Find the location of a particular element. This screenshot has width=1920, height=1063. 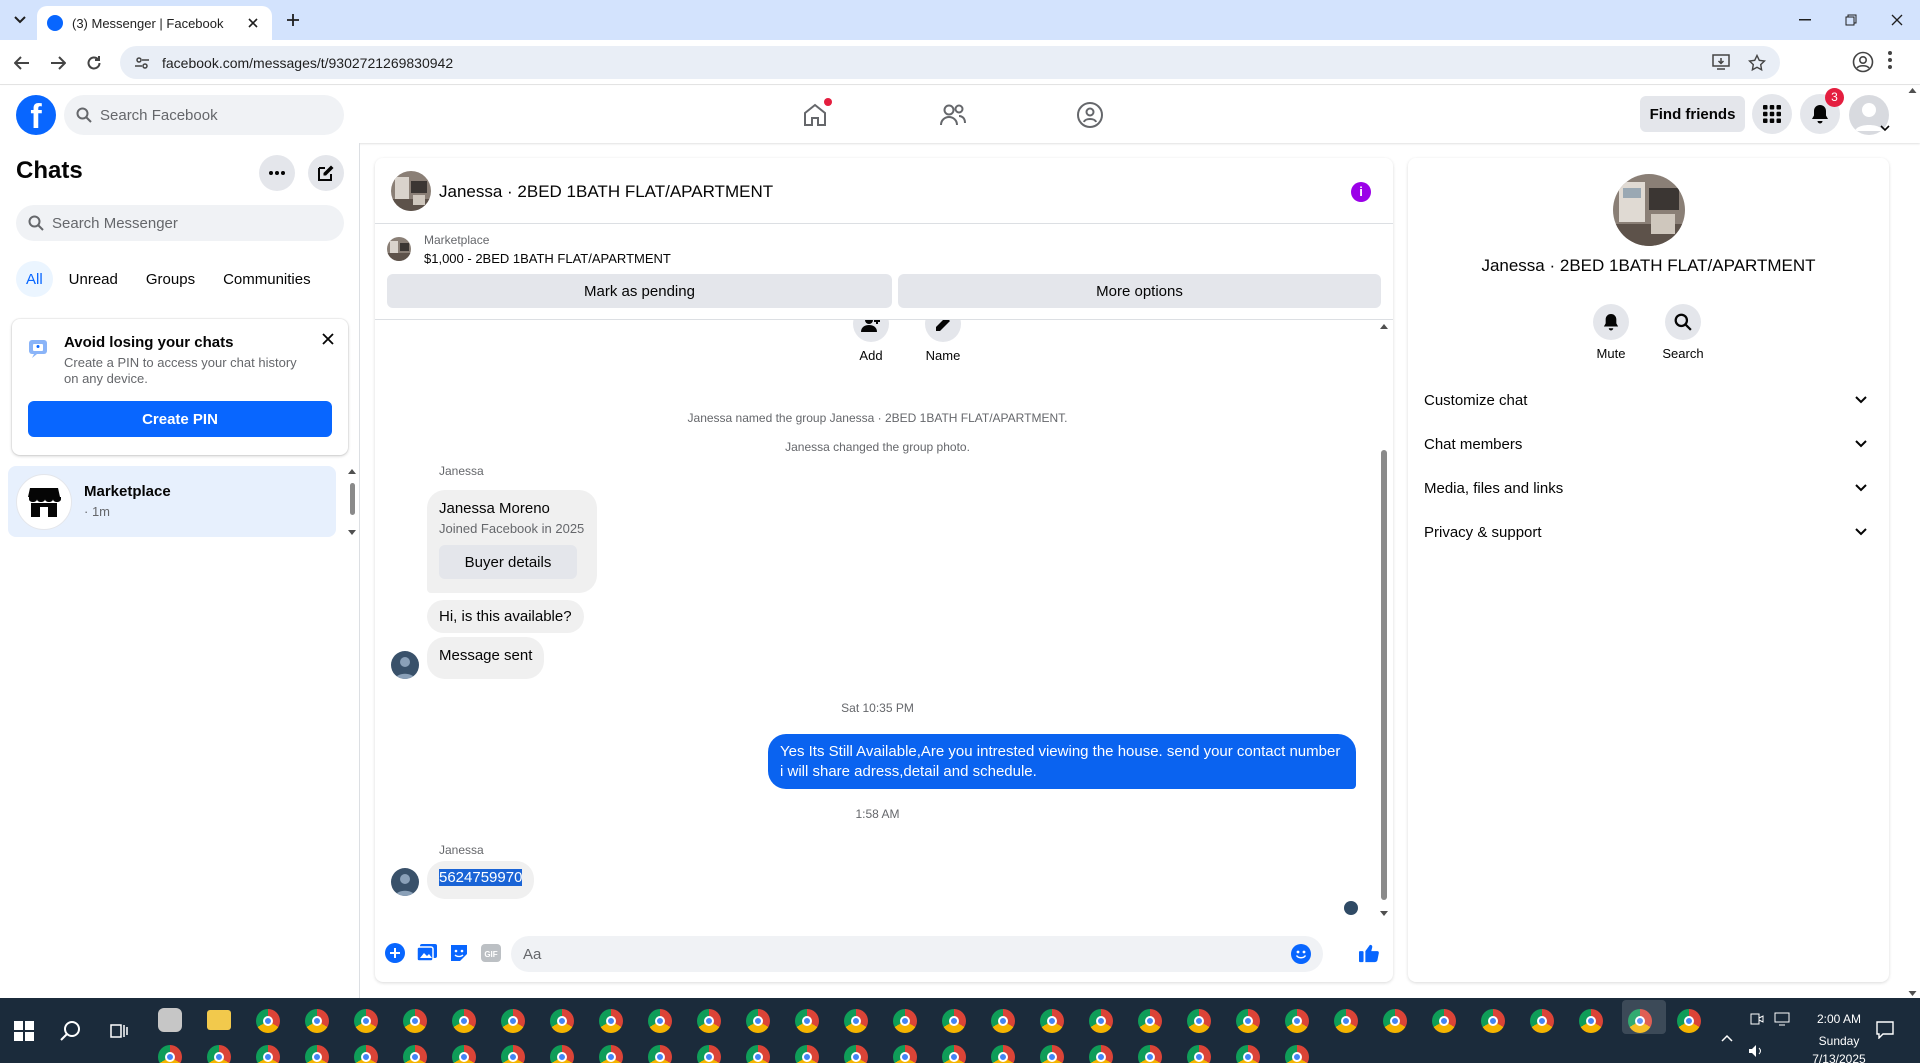

listing-title: $1,000 - 2BED 1BATH FLAT/APARTMENT is located at coordinates (547, 258).